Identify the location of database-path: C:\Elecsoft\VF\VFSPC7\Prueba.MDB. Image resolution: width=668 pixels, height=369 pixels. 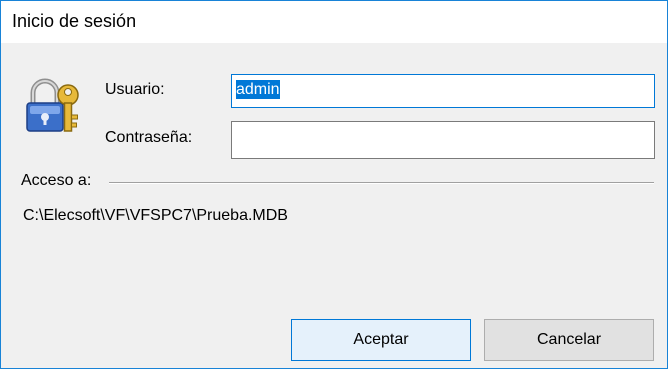
(155, 215).